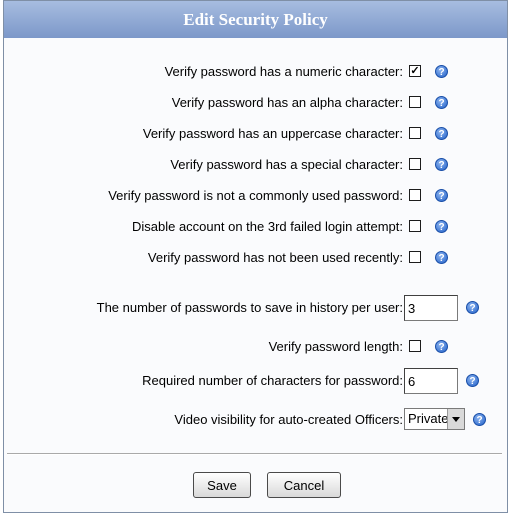  Describe the element at coordinates (428, 418) in the screenshot. I see `video-visibility-value: Private` at that location.